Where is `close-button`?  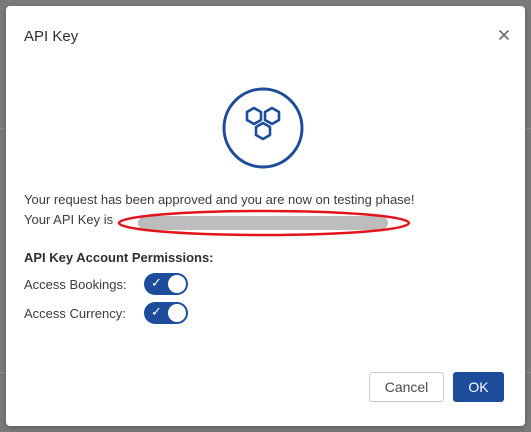
close-button is located at coordinates (504, 35).